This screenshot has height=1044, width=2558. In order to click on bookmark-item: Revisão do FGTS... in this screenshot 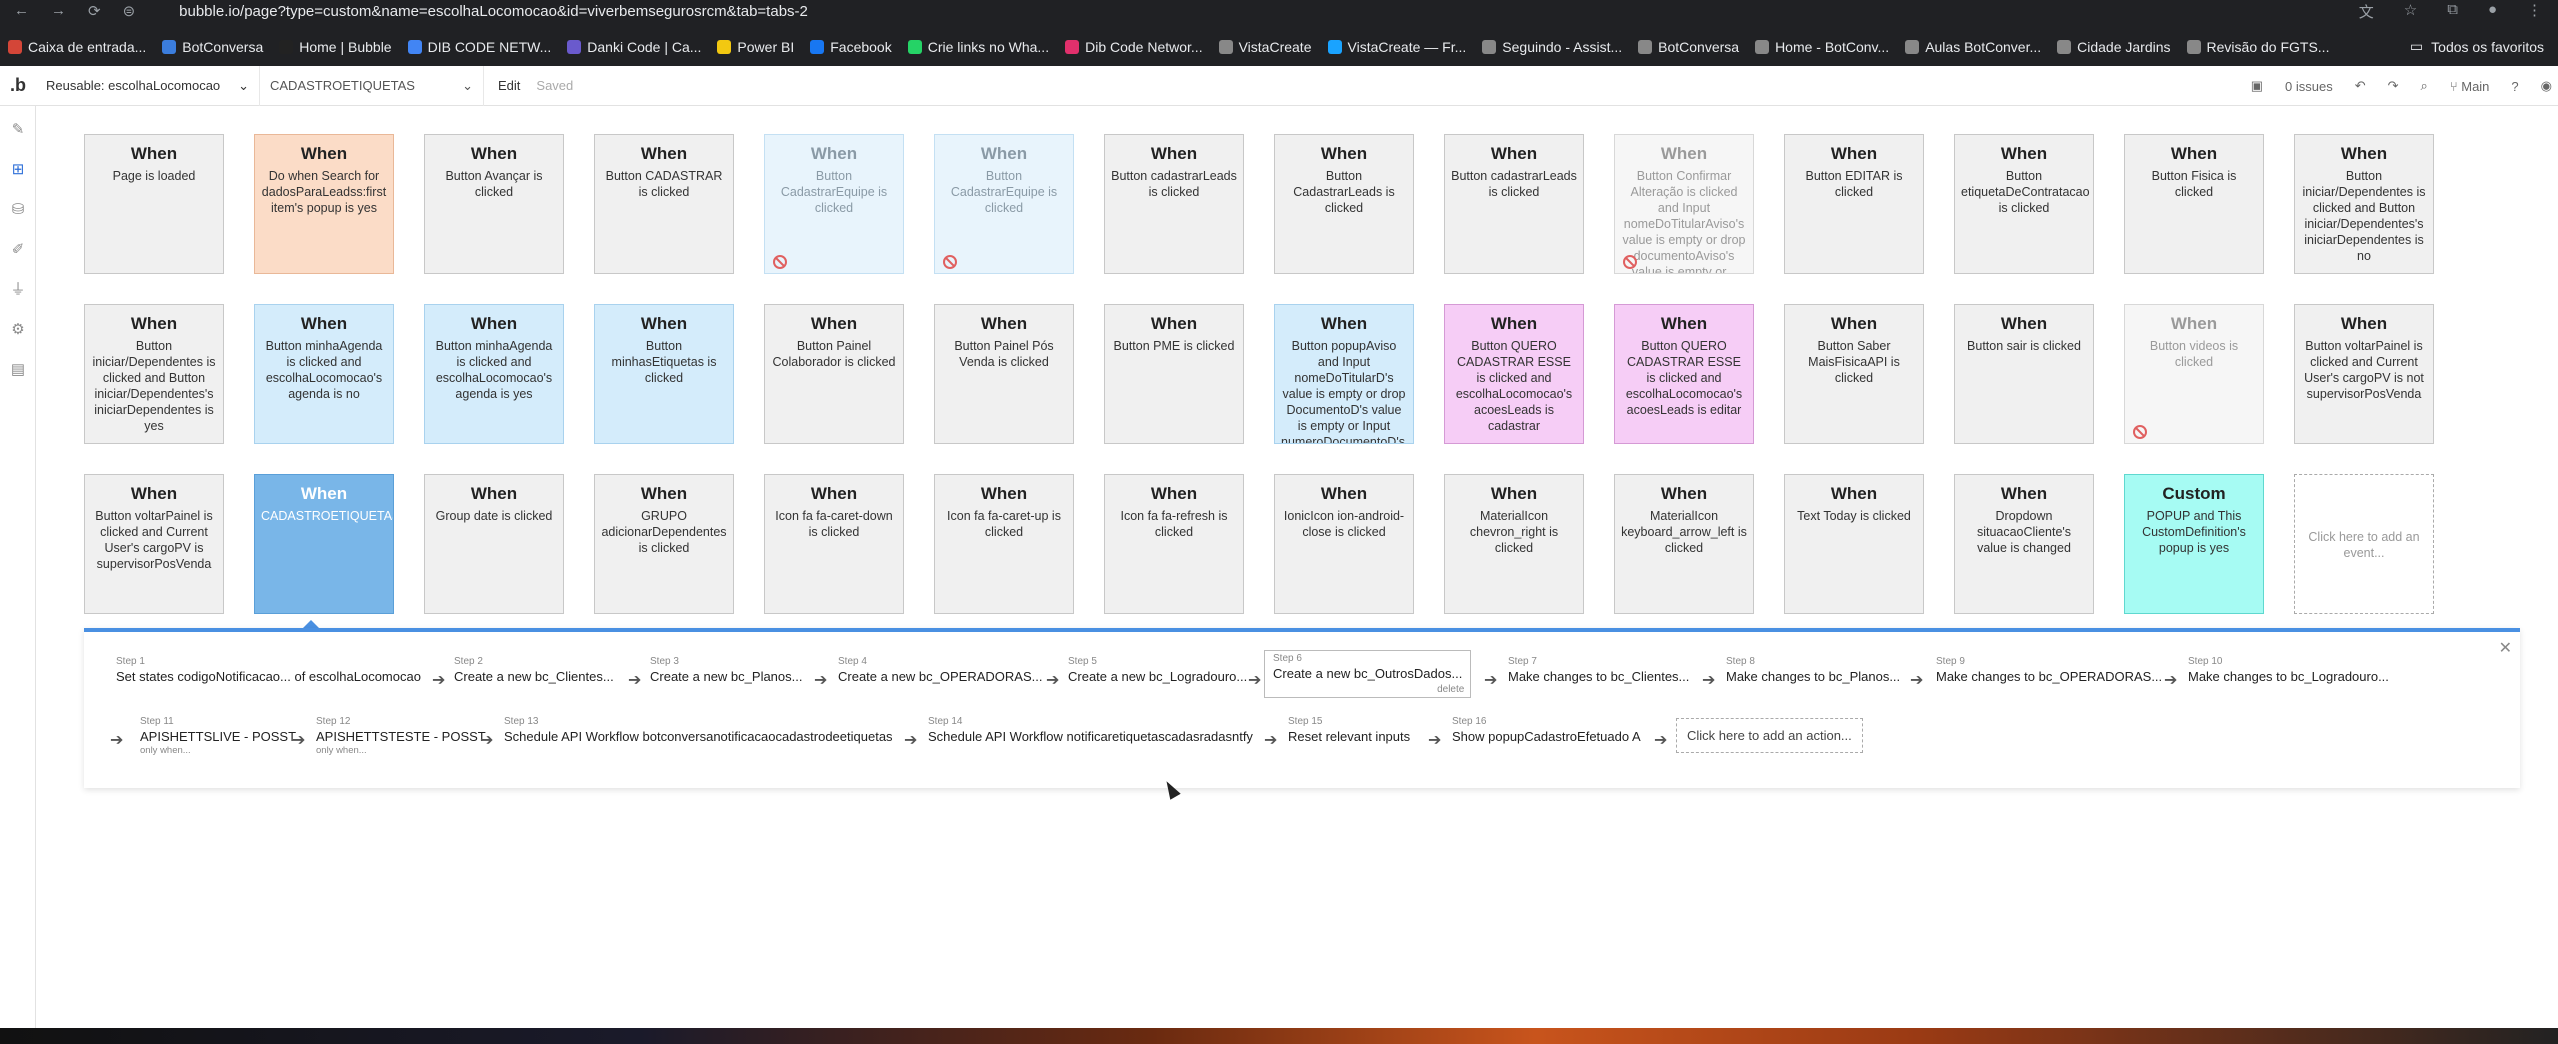, I will do `click(2258, 47)`.